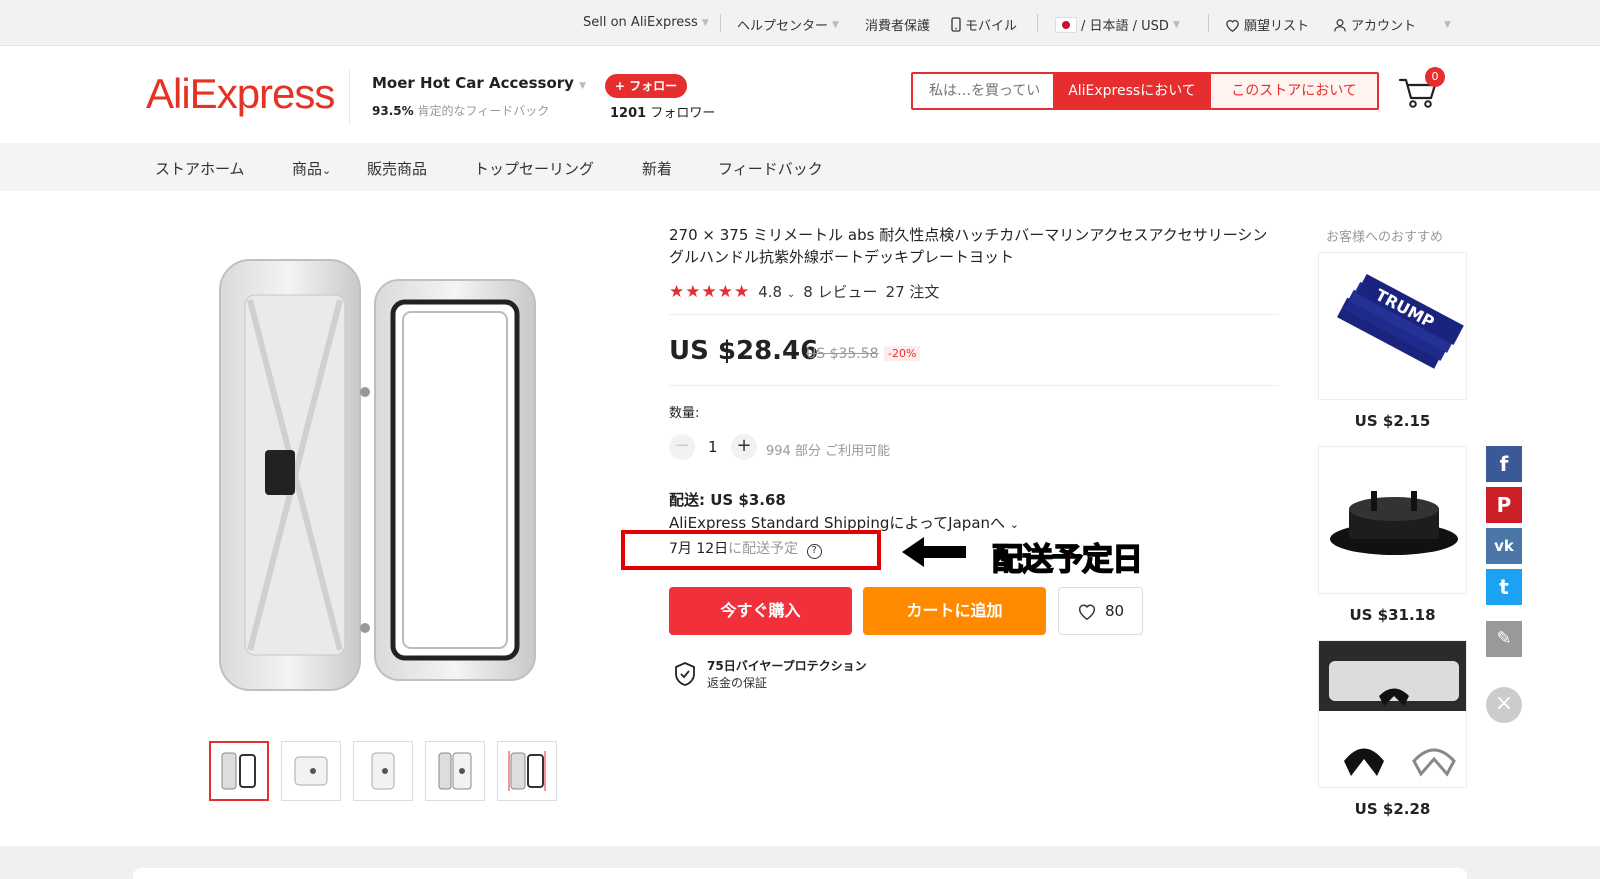 The width and height of the screenshot is (1600, 879). Describe the element at coordinates (1114, 611) in the screenshot. I see `wishlist-count: 80` at that location.